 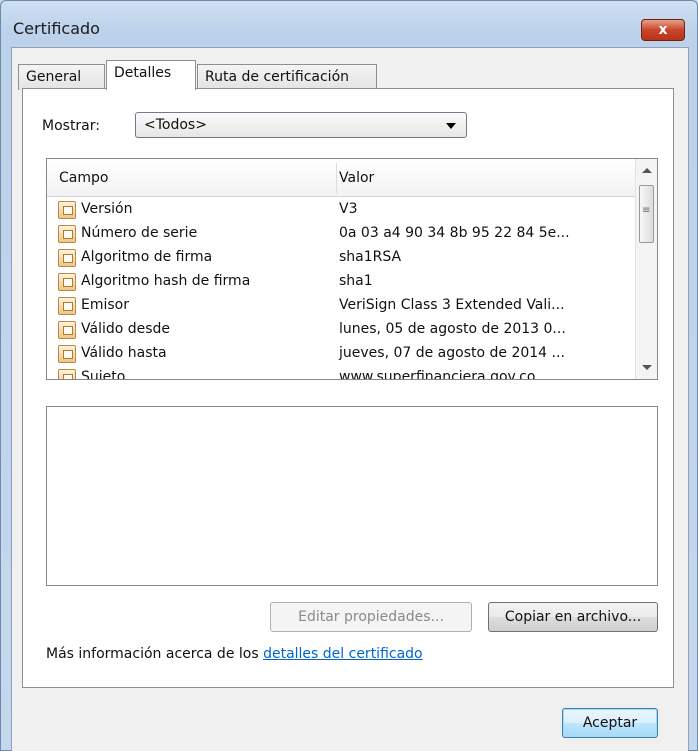 I want to click on tab-detalles: Detalles, so click(x=151, y=75).